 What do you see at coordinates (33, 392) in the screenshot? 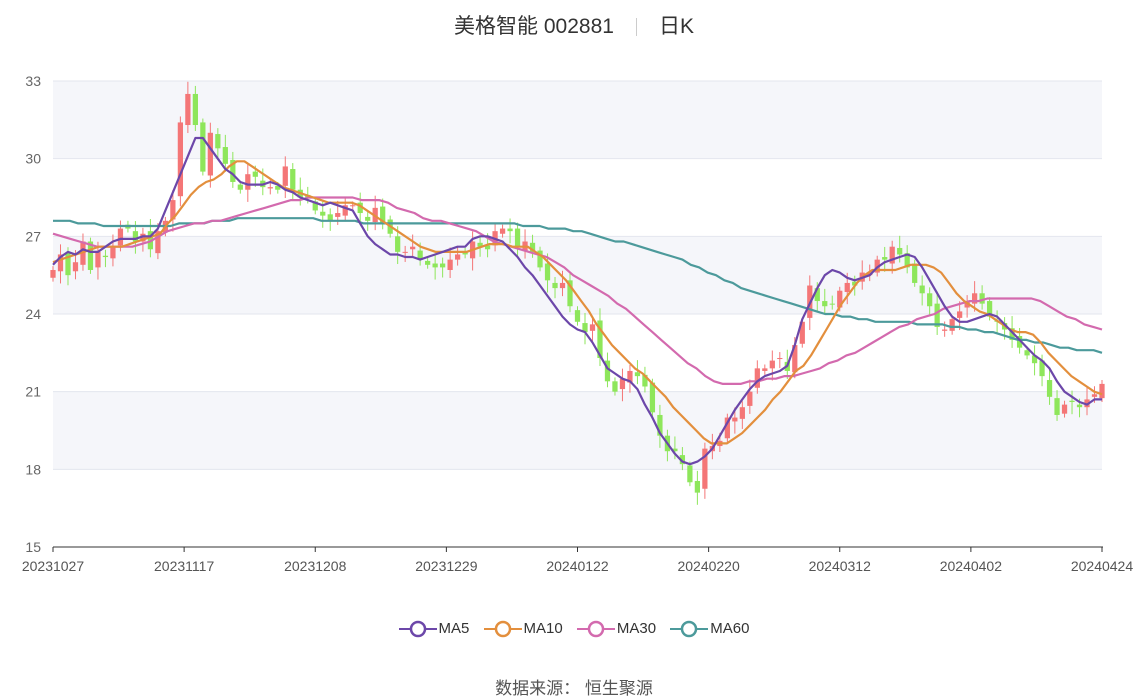
I see `y-tick-label: 21` at bounding box center [33, 392].